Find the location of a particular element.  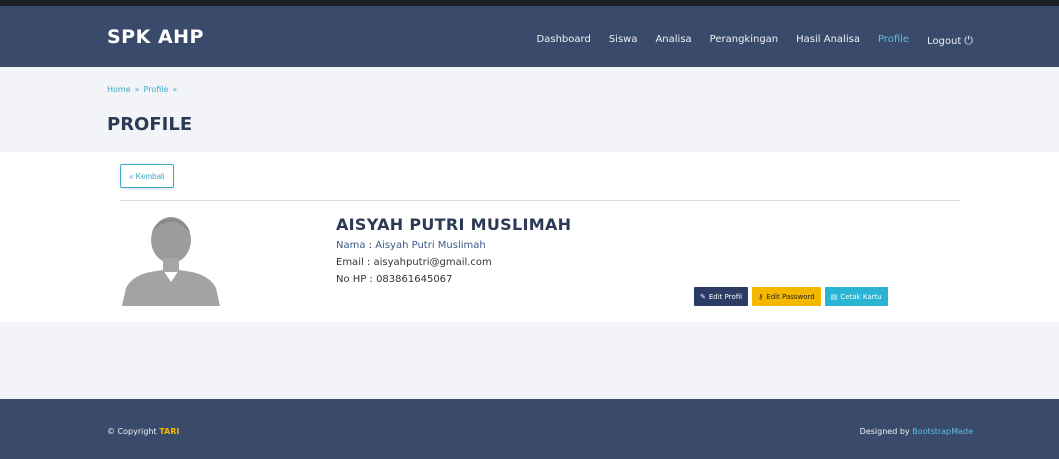

avatar is located at coordinates (171, 258).